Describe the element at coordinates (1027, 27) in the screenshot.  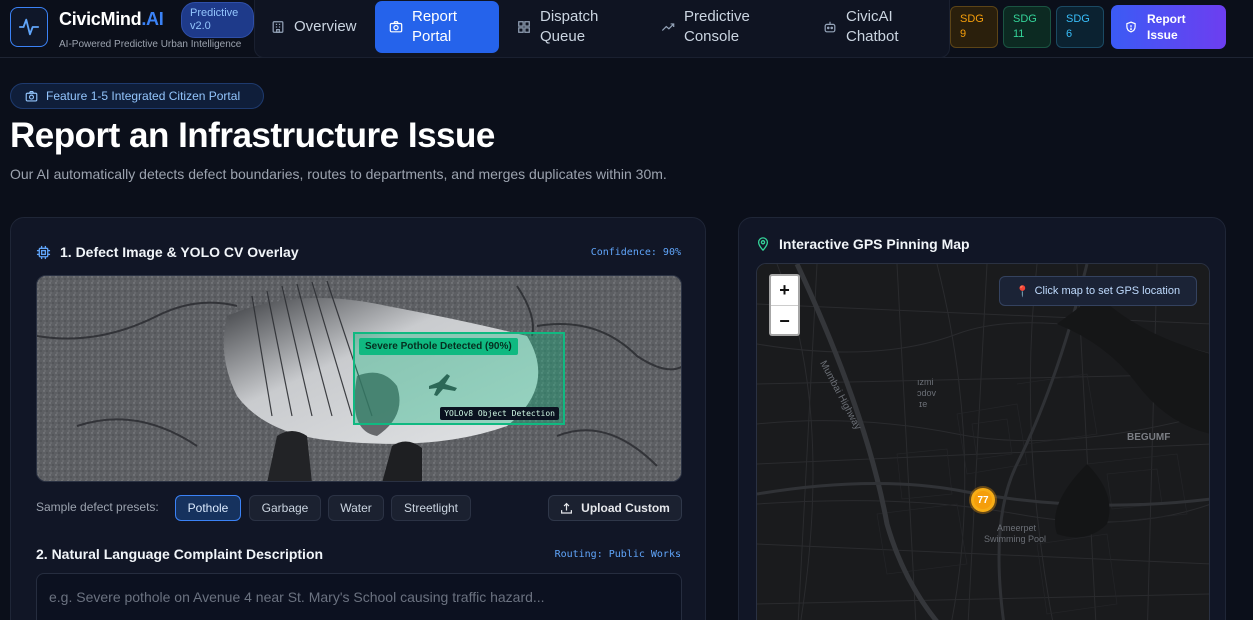
I see `sdg-badge-11: SDG 11` at that location.